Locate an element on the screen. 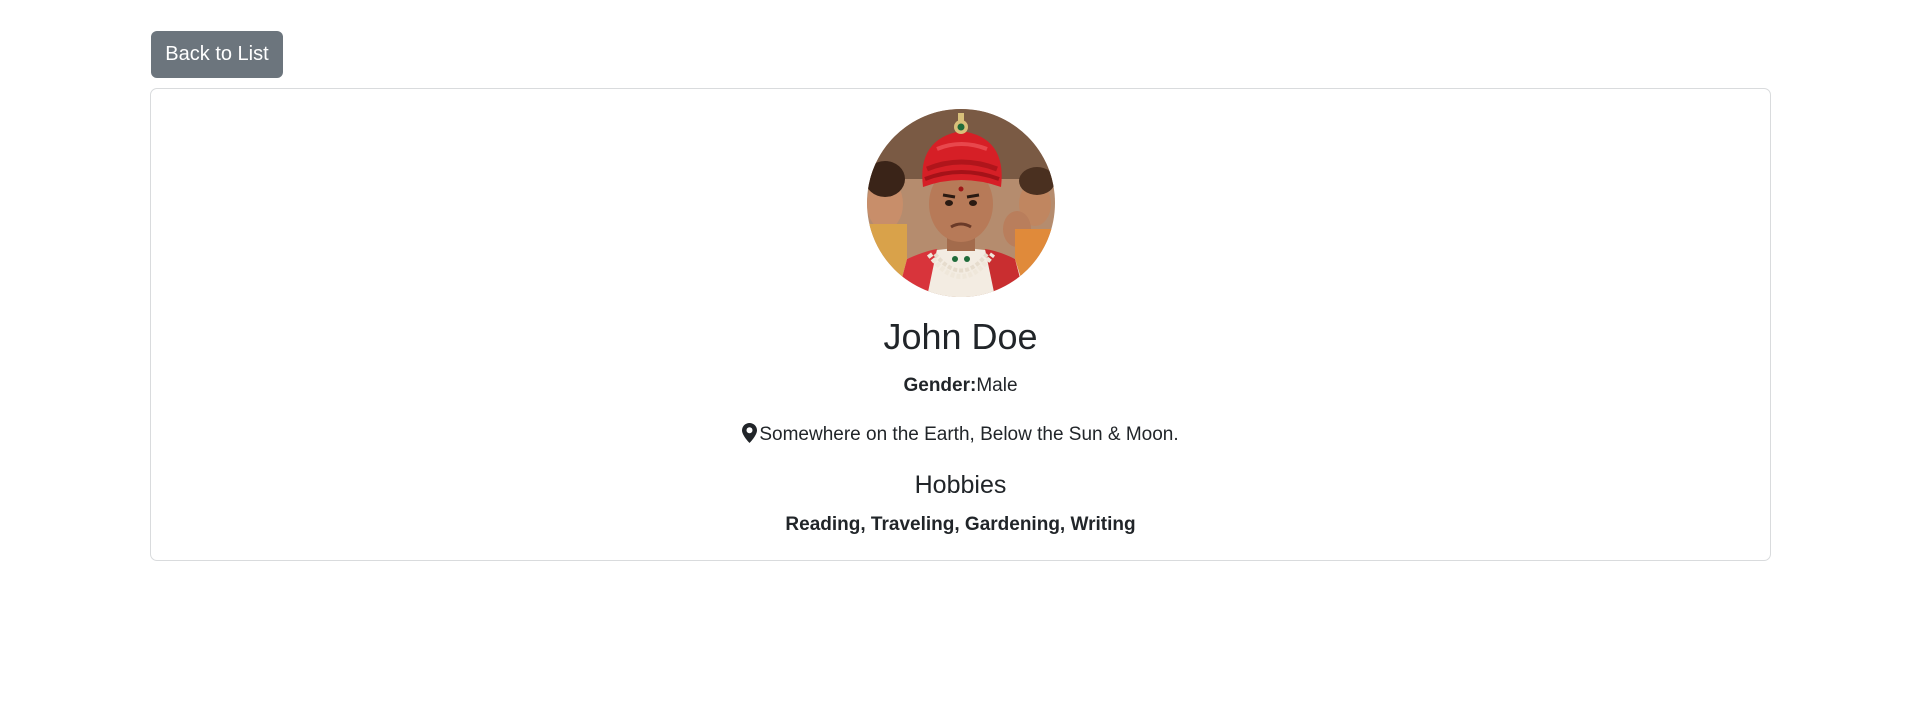 The width and height of the screenshot is (1919, 711). hobbies-list: Reading, Traveling, Gardening, Writing is located at coordinates (960, 524).